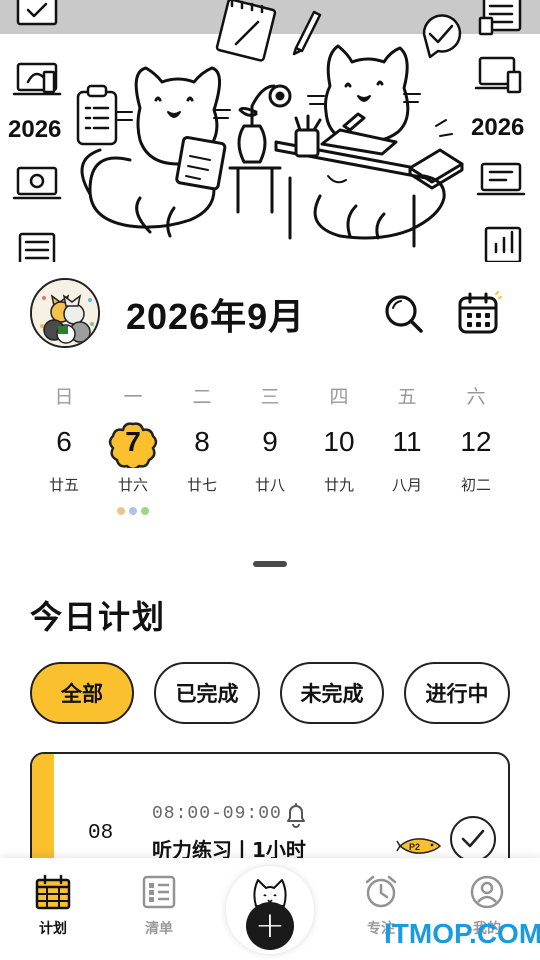  What do you see at coordinates (53, 914) in the screenshot?
I see `nav-plan: 计划` at bounding box center [53, 914].